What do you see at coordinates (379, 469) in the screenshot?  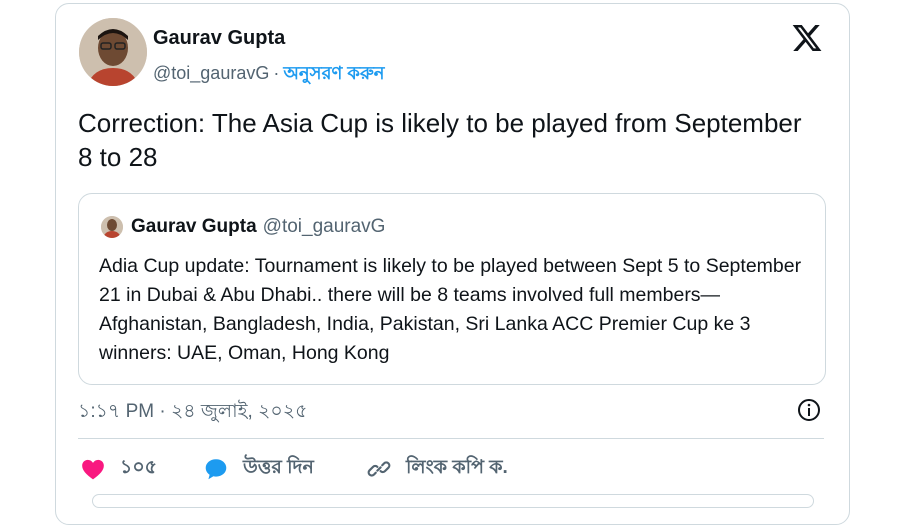 I see `link-icon` at bounding box center [379, 469].